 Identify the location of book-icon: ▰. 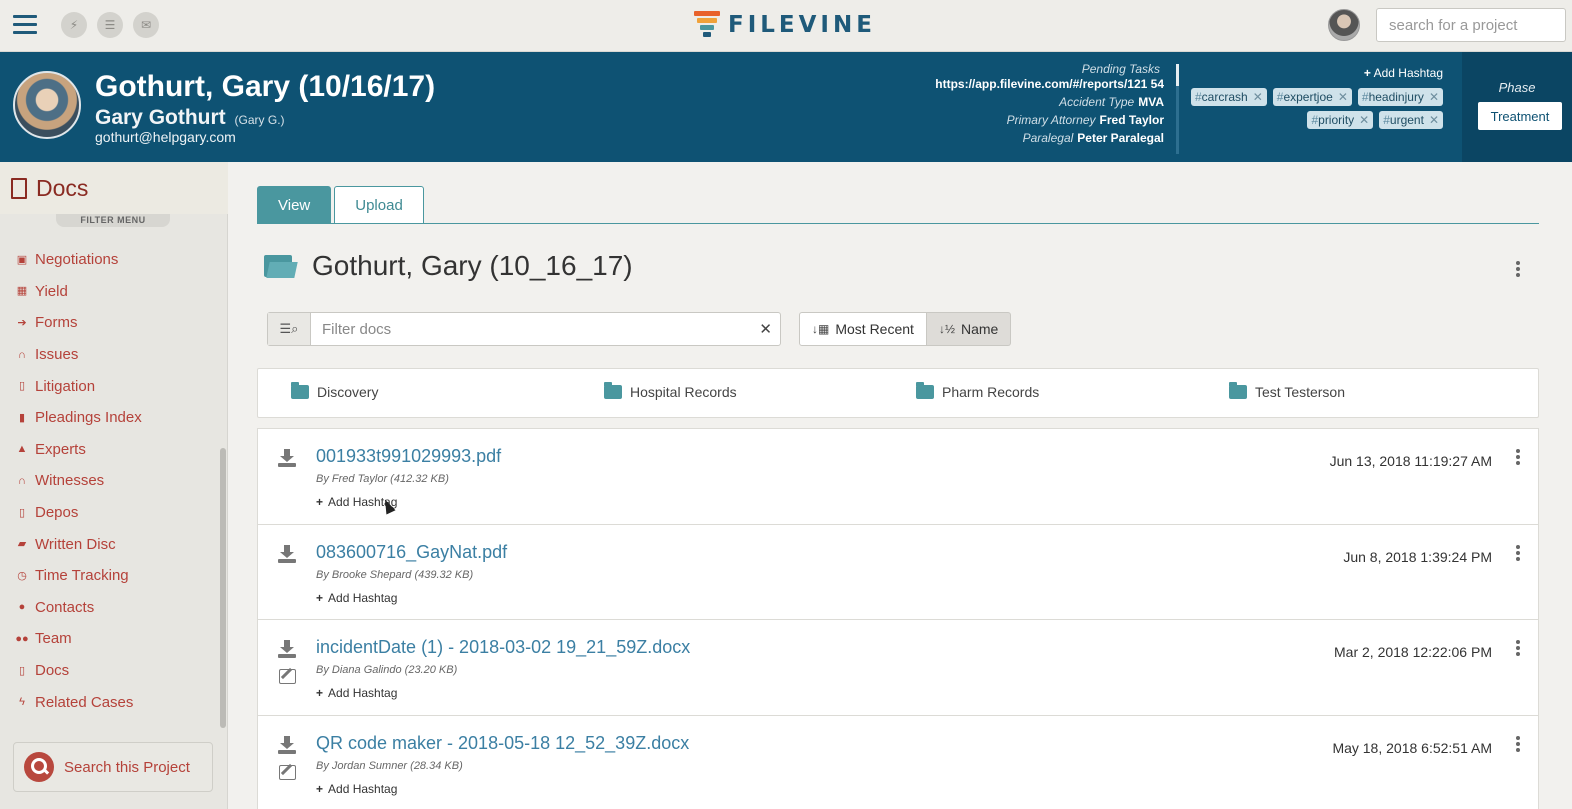
(22, 544).